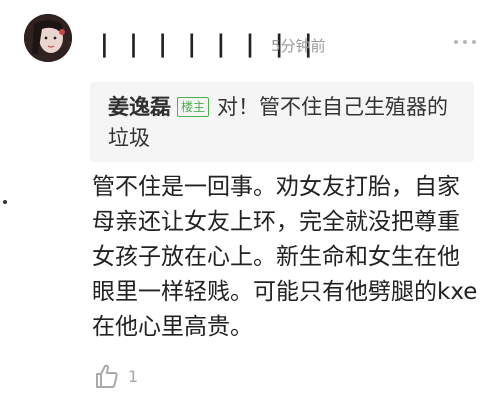  What do you see at coordinates (107, 376) in the screenshot?
I see `thumbs-up-icon` at bounding box center [107, 376].